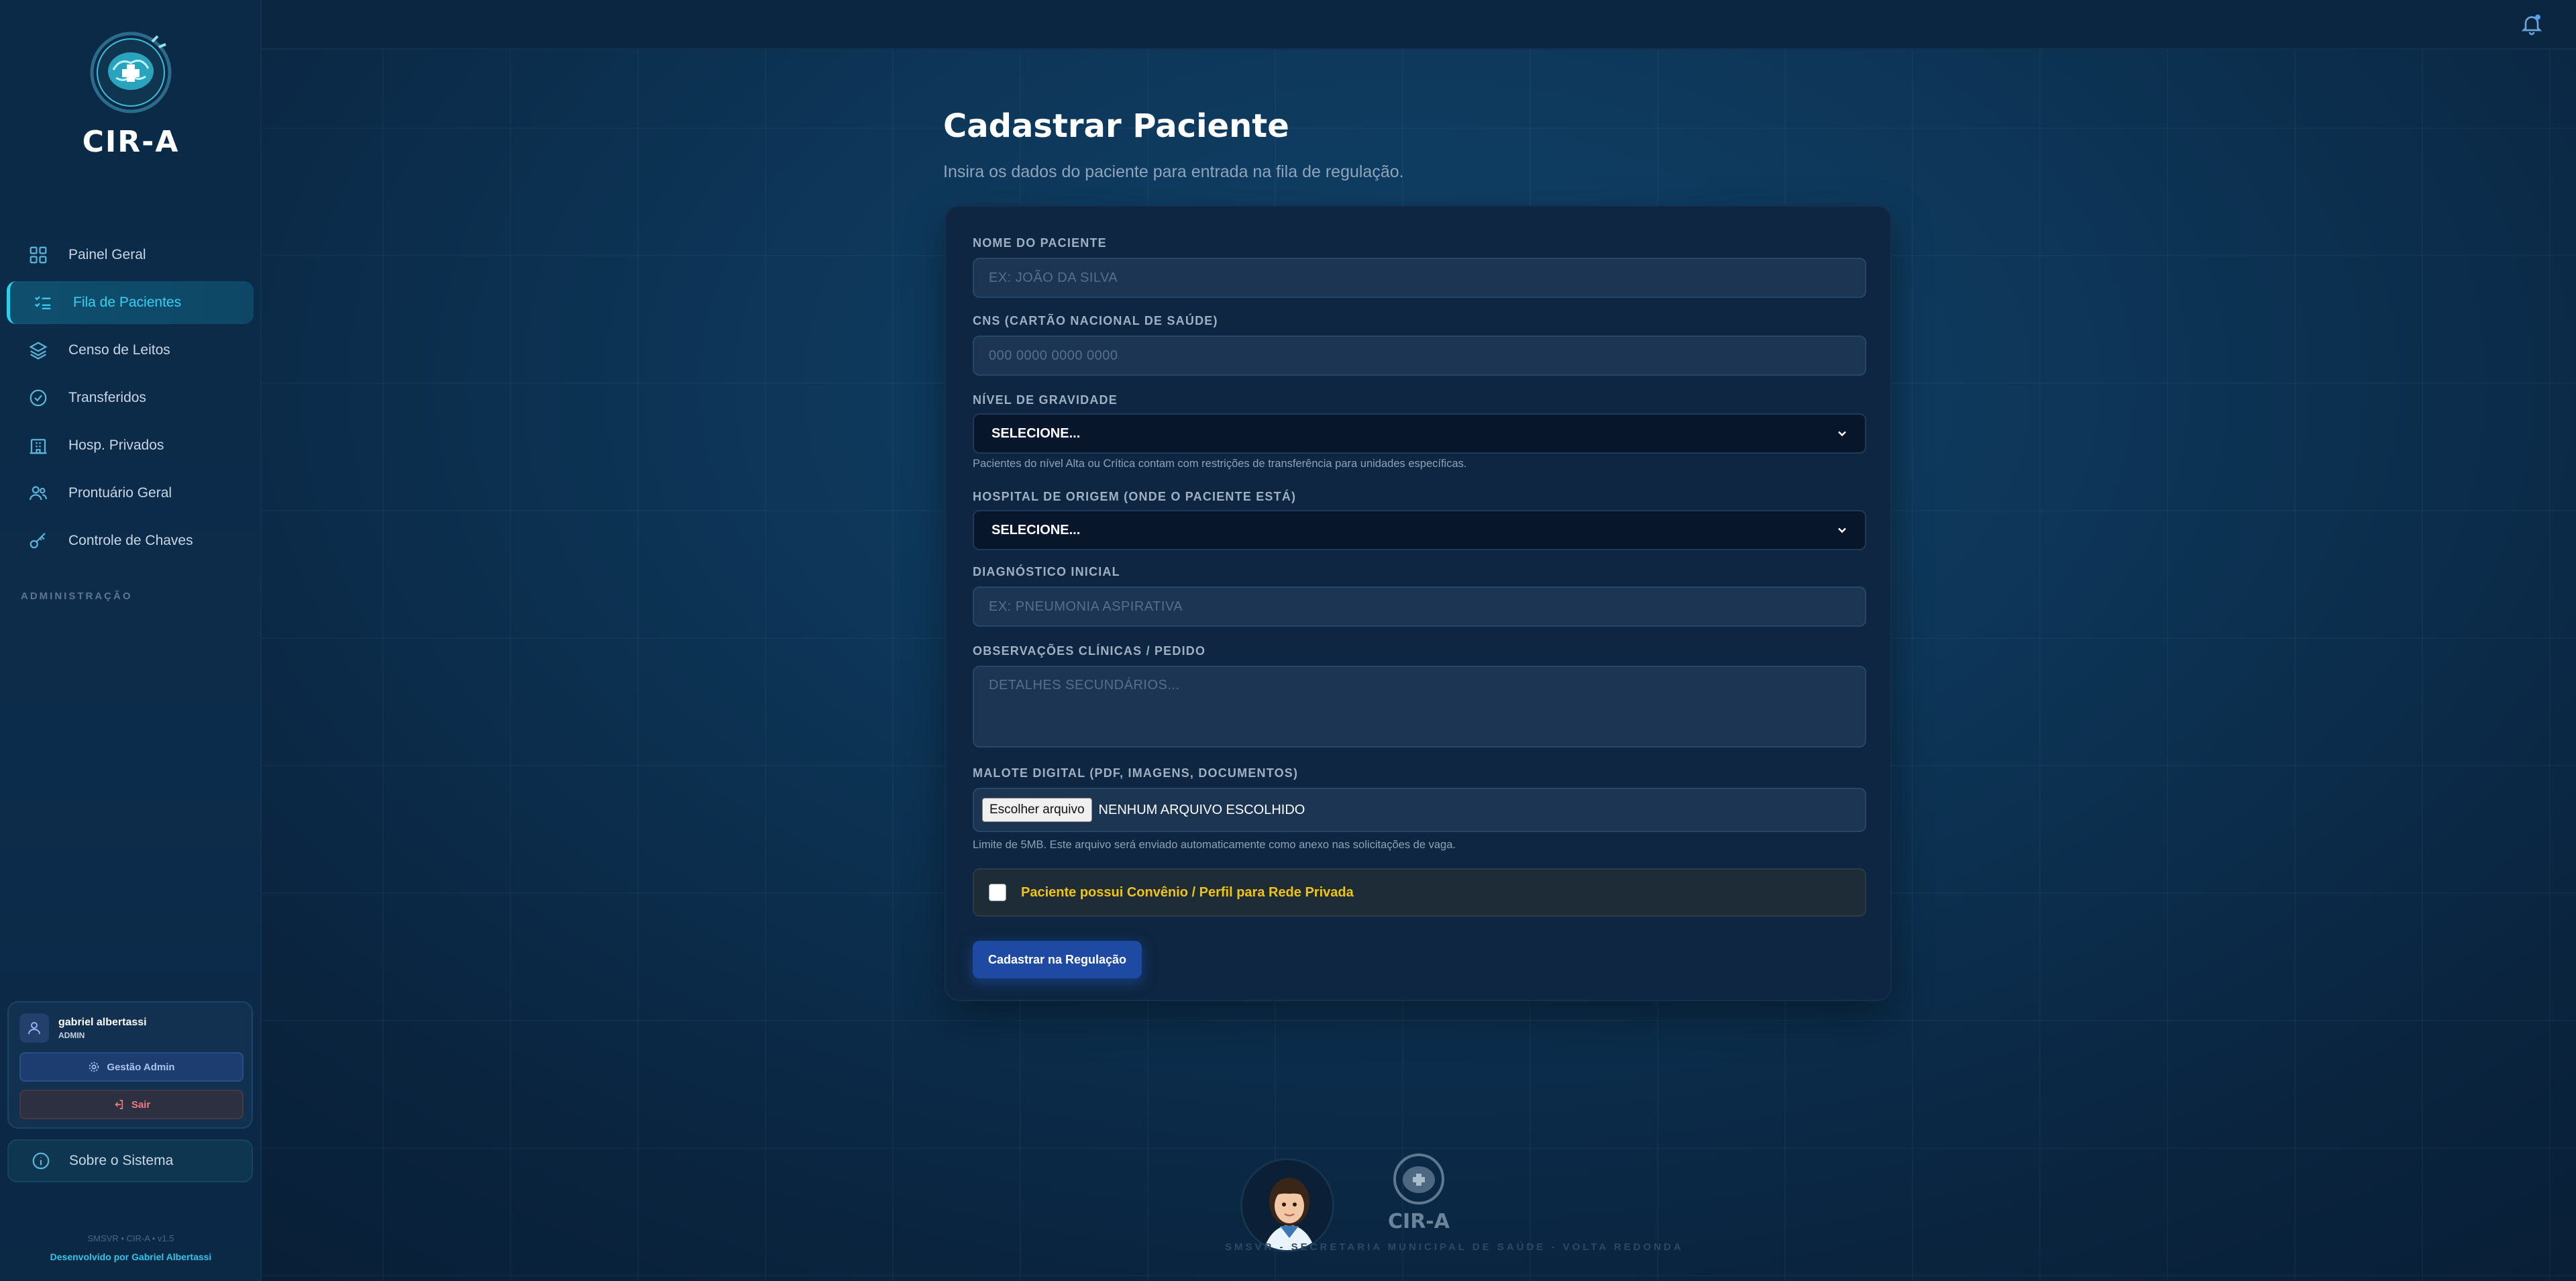 Image resolution: width=2576 pixels, height=1281 pixels. What do you see at coordinates (38, 445) in the screenshot?
I see `building-icon` at bounding box center [38, 445].